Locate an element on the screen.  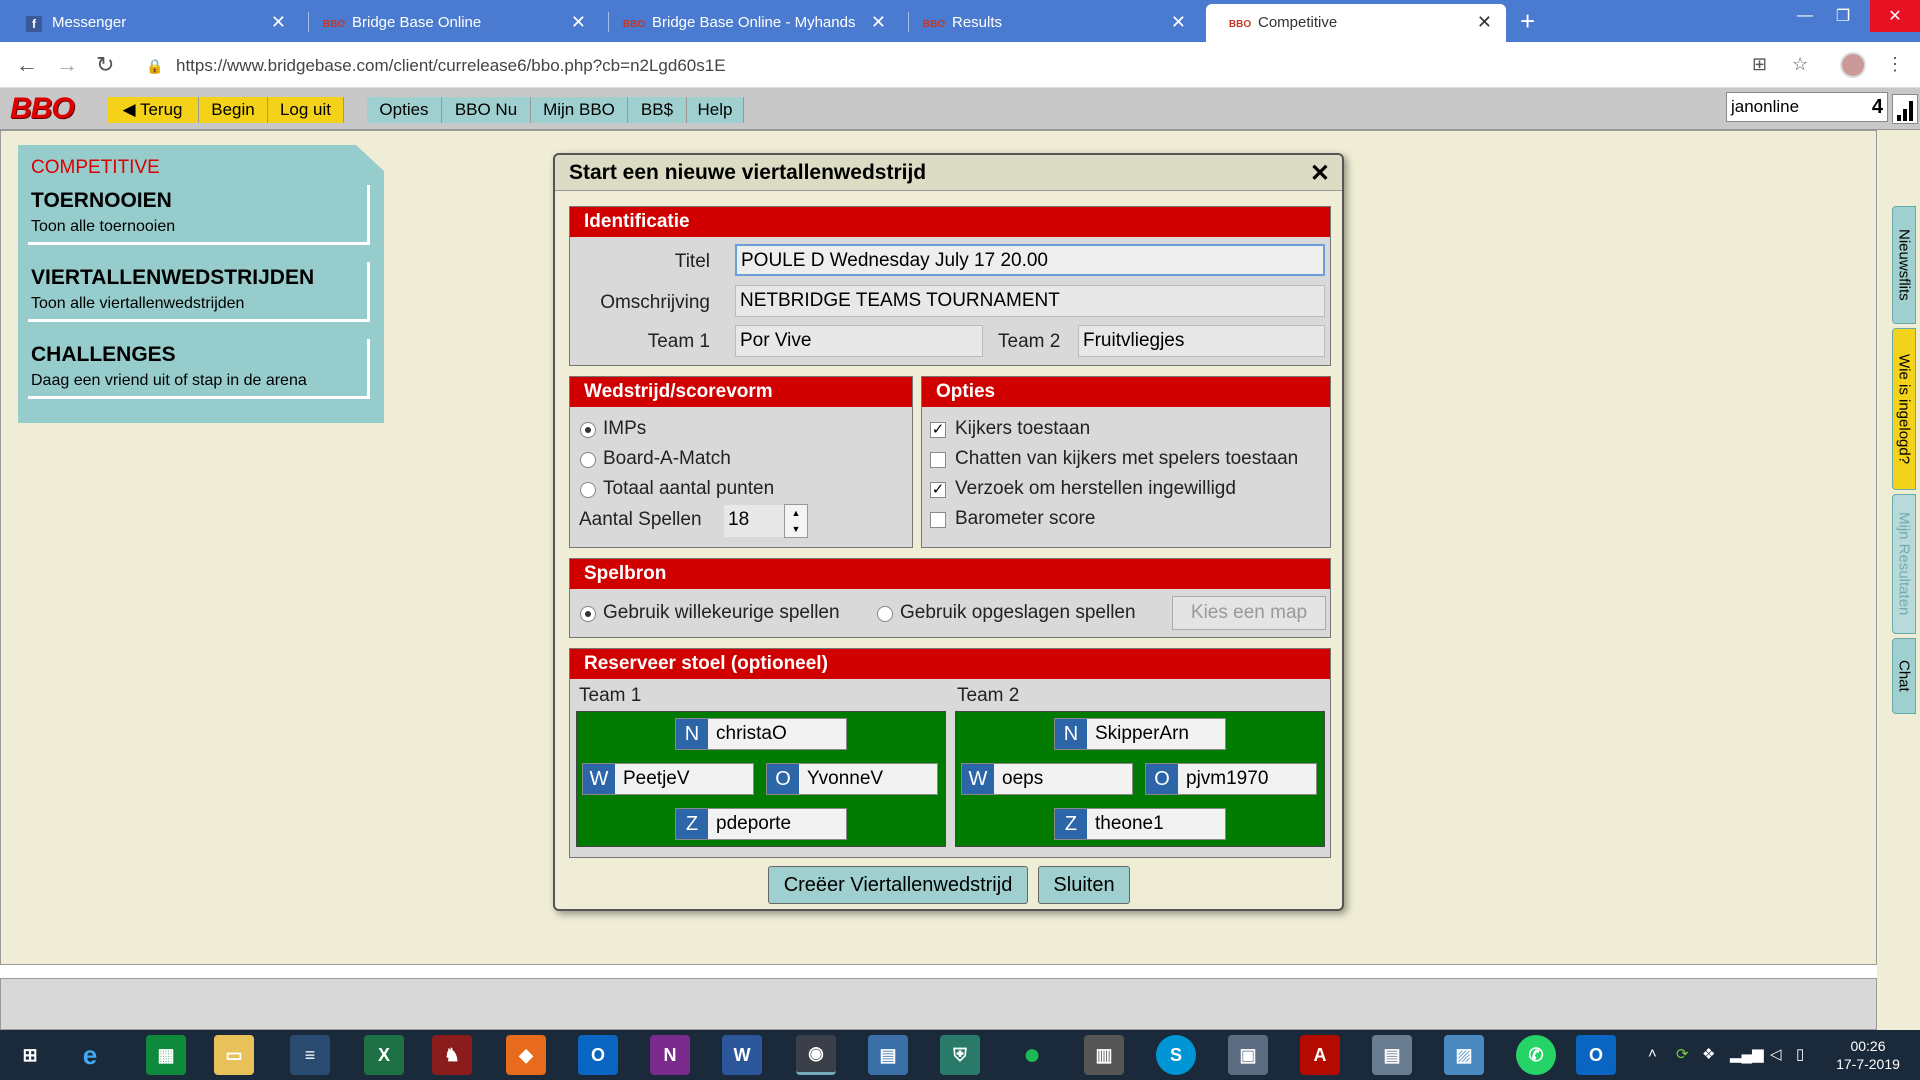
seat-east-team1: O YvonneV is located at coordinates (852, 779).